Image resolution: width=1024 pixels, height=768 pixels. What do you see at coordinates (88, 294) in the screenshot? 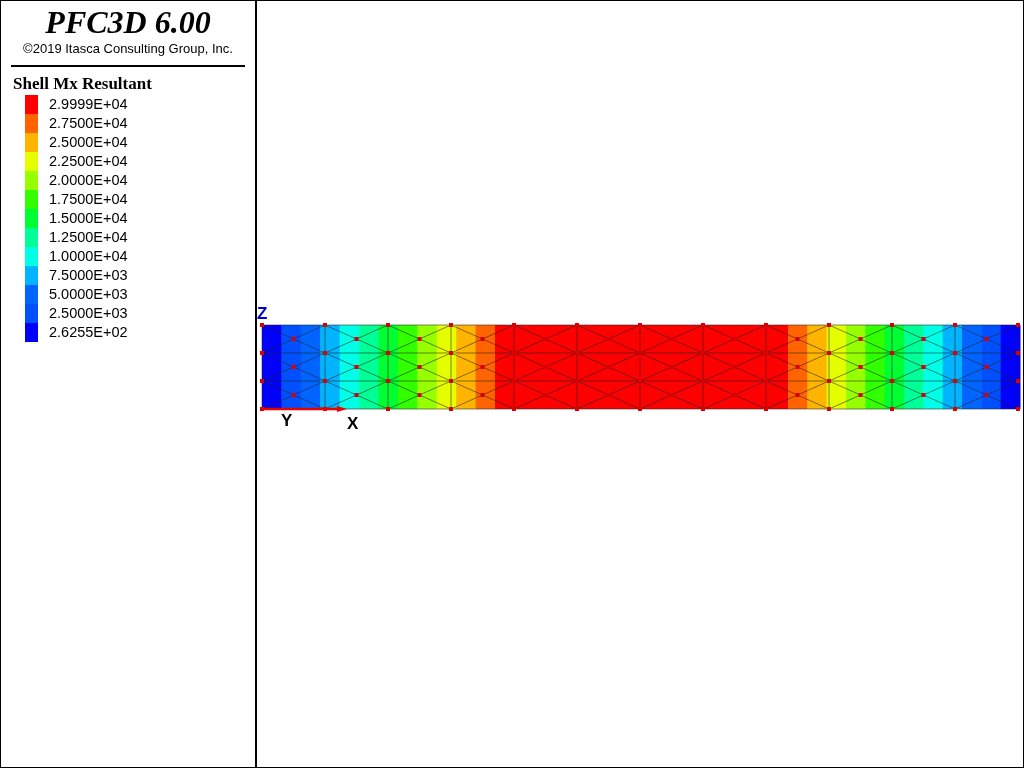
I see `legend-label: 5.0000E+03` at bounding box center [88, 294].